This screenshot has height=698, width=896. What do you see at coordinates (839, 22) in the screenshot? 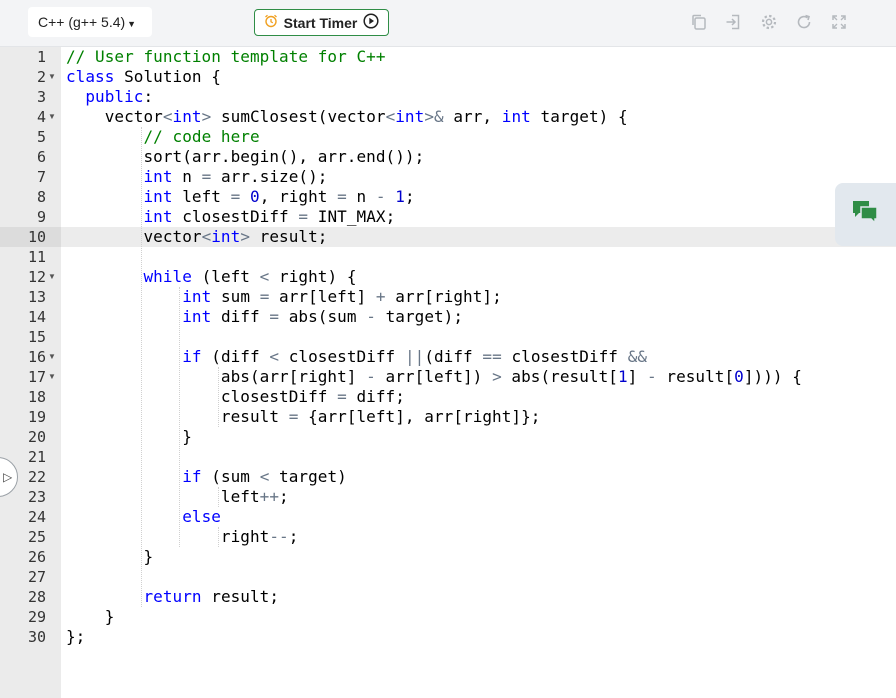
I see `fullscreen-icon` at bounding box center [839, 22].